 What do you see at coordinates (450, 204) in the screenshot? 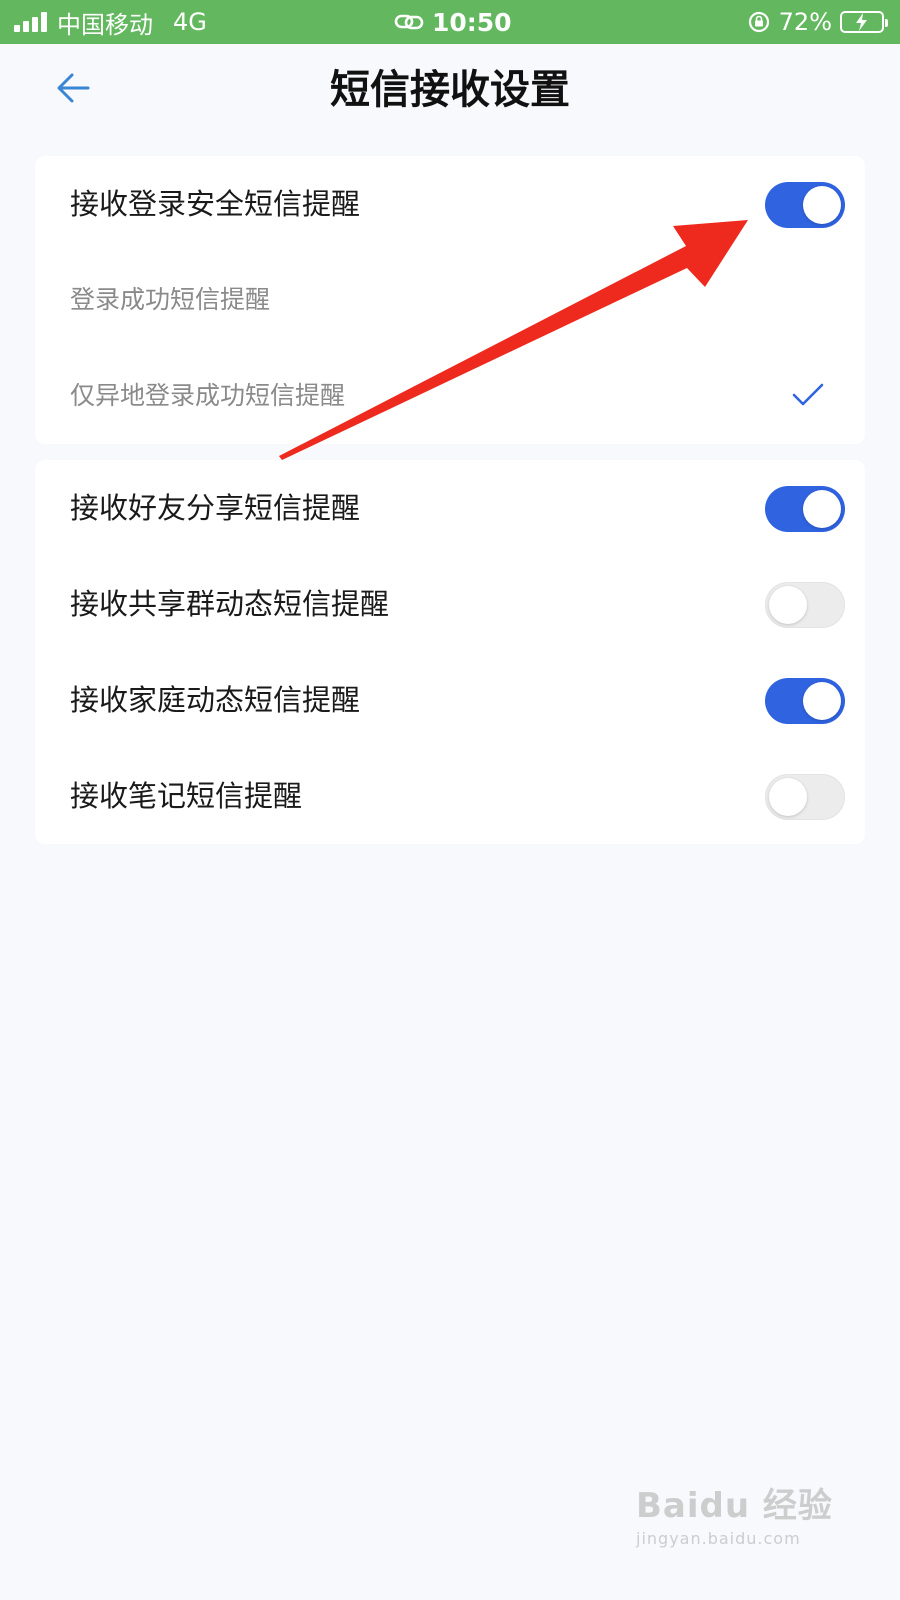
I see `setting-row-login-security: 接收登录安全短信提醒` at bounding box center [450, 204].